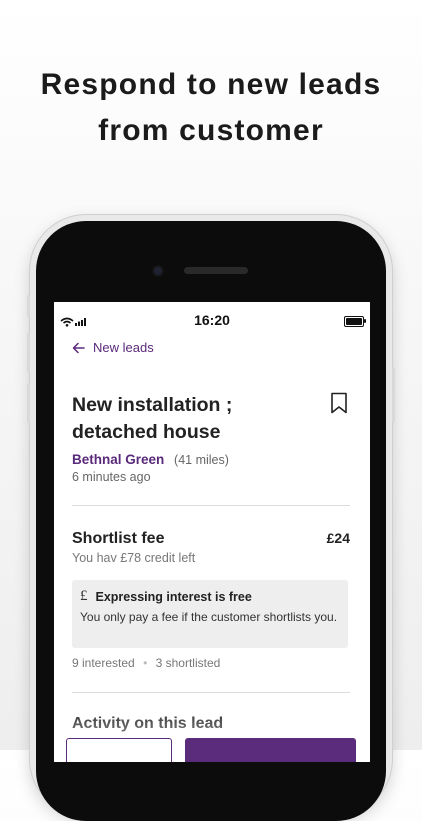 The width and height of the screenshot is (422, 821). I want to click on lead-location-row: Bethnal Green (41 miles), so click(150, 459).